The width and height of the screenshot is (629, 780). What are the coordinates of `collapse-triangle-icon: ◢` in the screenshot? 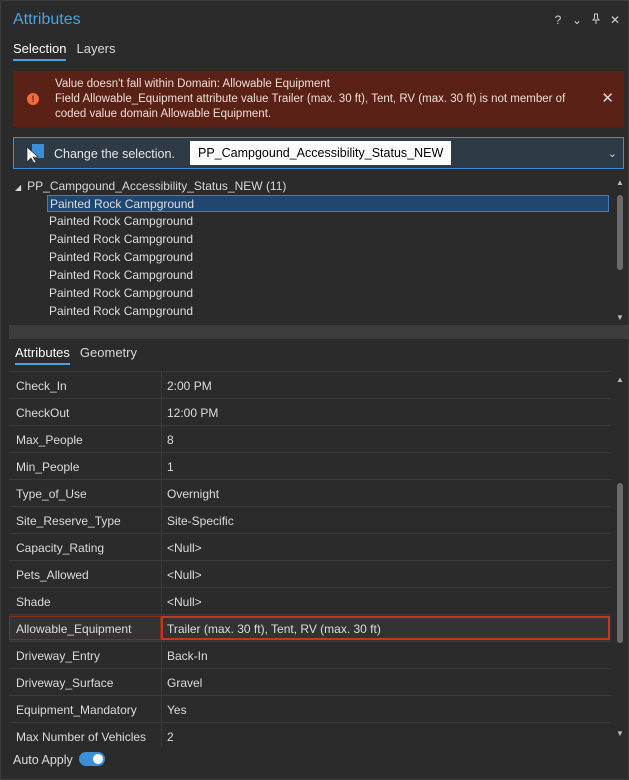 It's located at (18, 187).